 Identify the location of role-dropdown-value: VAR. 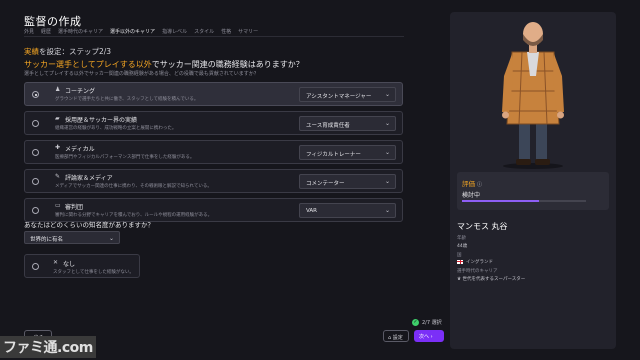
(311, 211).